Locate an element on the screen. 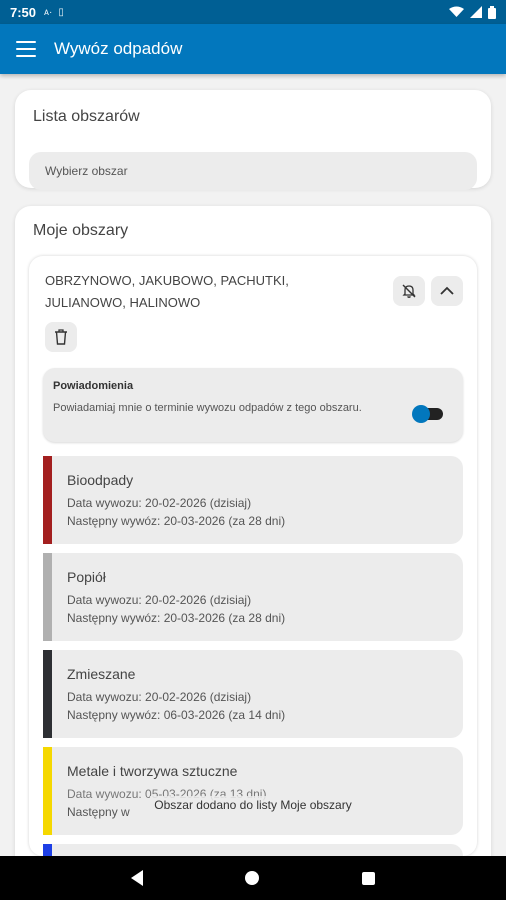 This screenshot has height=900, width=506. chevron-up-icon is located at coordinates (447, 290).